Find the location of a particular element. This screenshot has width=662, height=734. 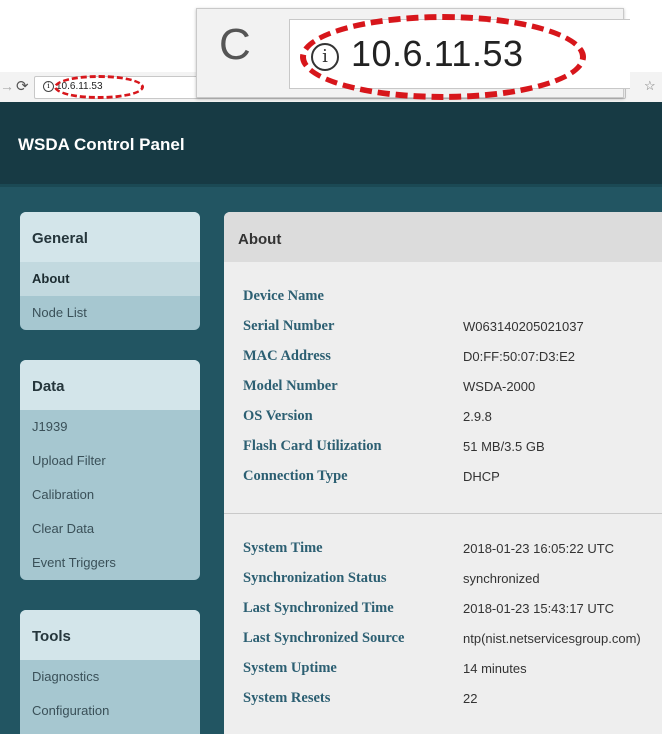

info-label: Synchronization Status is located at coordinates (315, 578).